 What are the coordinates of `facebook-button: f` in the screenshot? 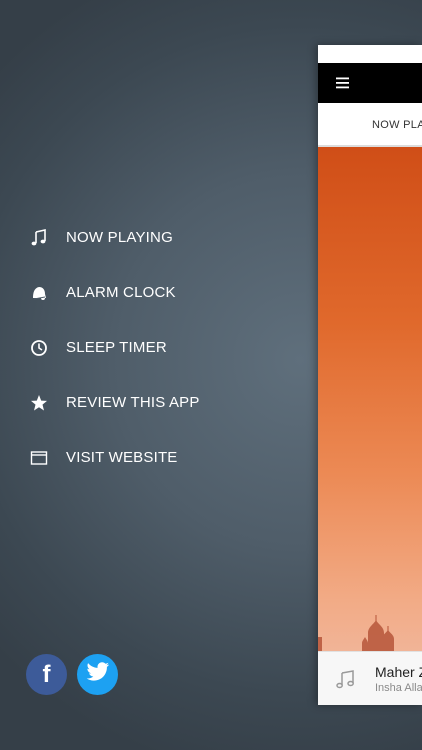 It's located at (46, 674).